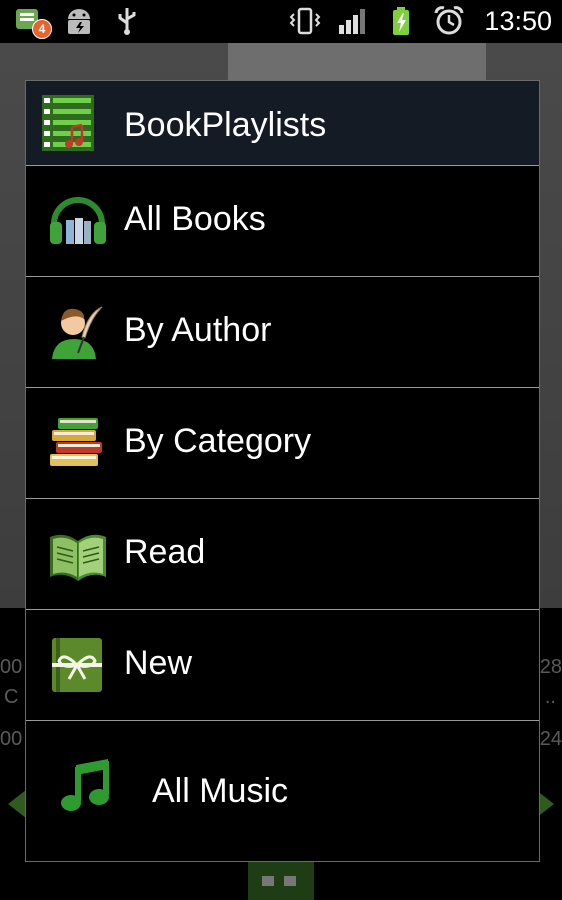  I want to click on menu-item-label: By Author, so click(198, 330).